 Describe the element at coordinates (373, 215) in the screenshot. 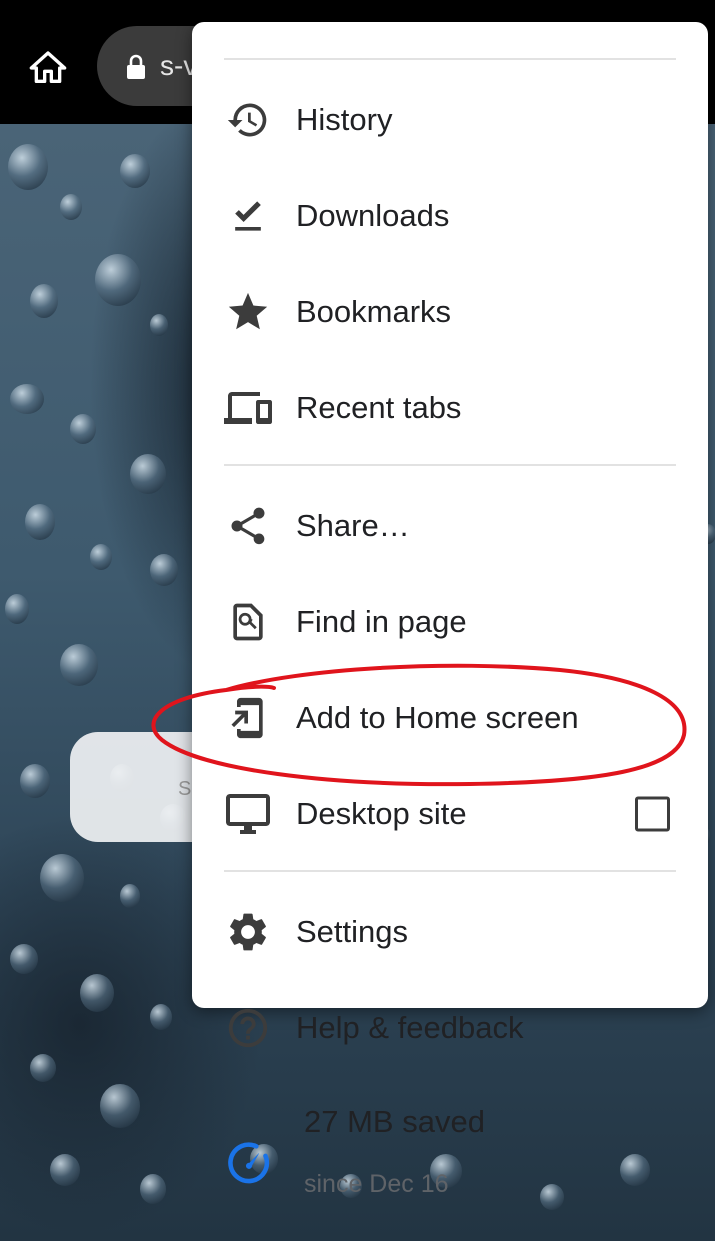

I see `menu-item-label: Downloads` at that location.